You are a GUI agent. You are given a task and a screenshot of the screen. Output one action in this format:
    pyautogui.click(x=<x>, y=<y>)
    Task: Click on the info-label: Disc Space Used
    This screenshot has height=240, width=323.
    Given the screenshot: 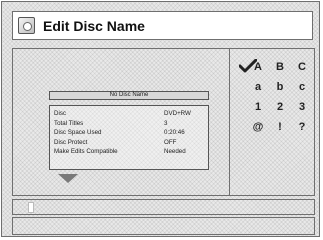 What is the action you would take?
    pyautogui.click(x=78, y=133)
    